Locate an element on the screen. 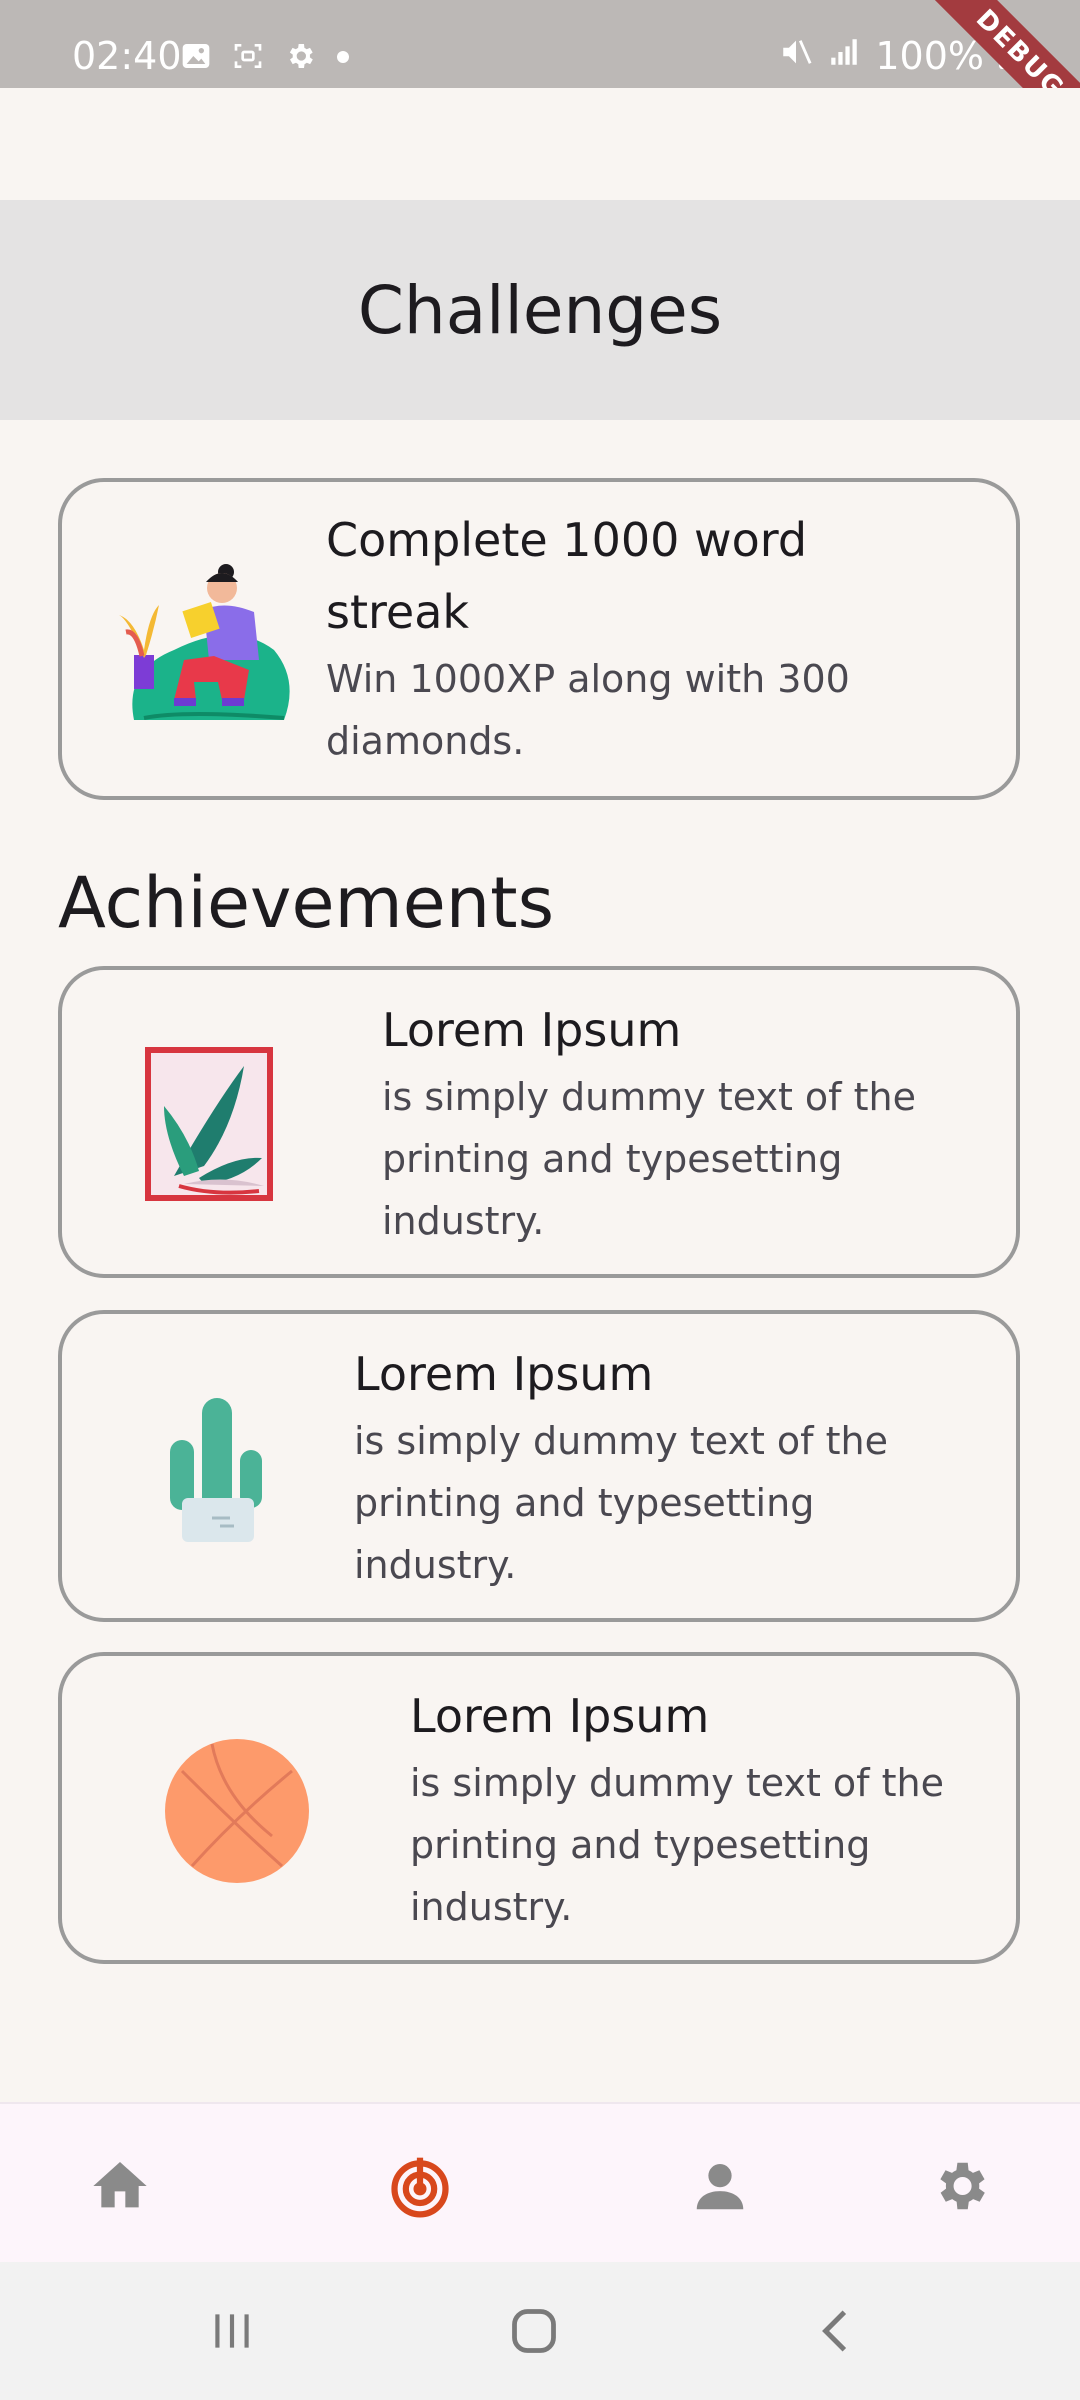  mute-icon is located at coordinates (796, 56).